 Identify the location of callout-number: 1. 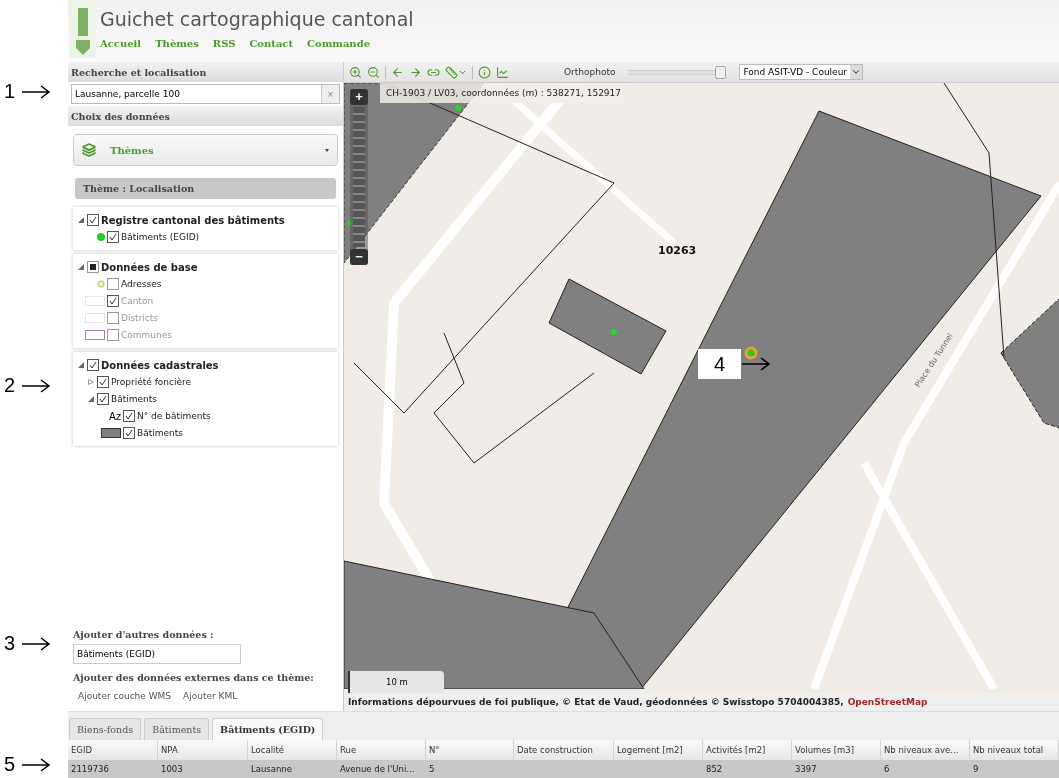
(10, 91).